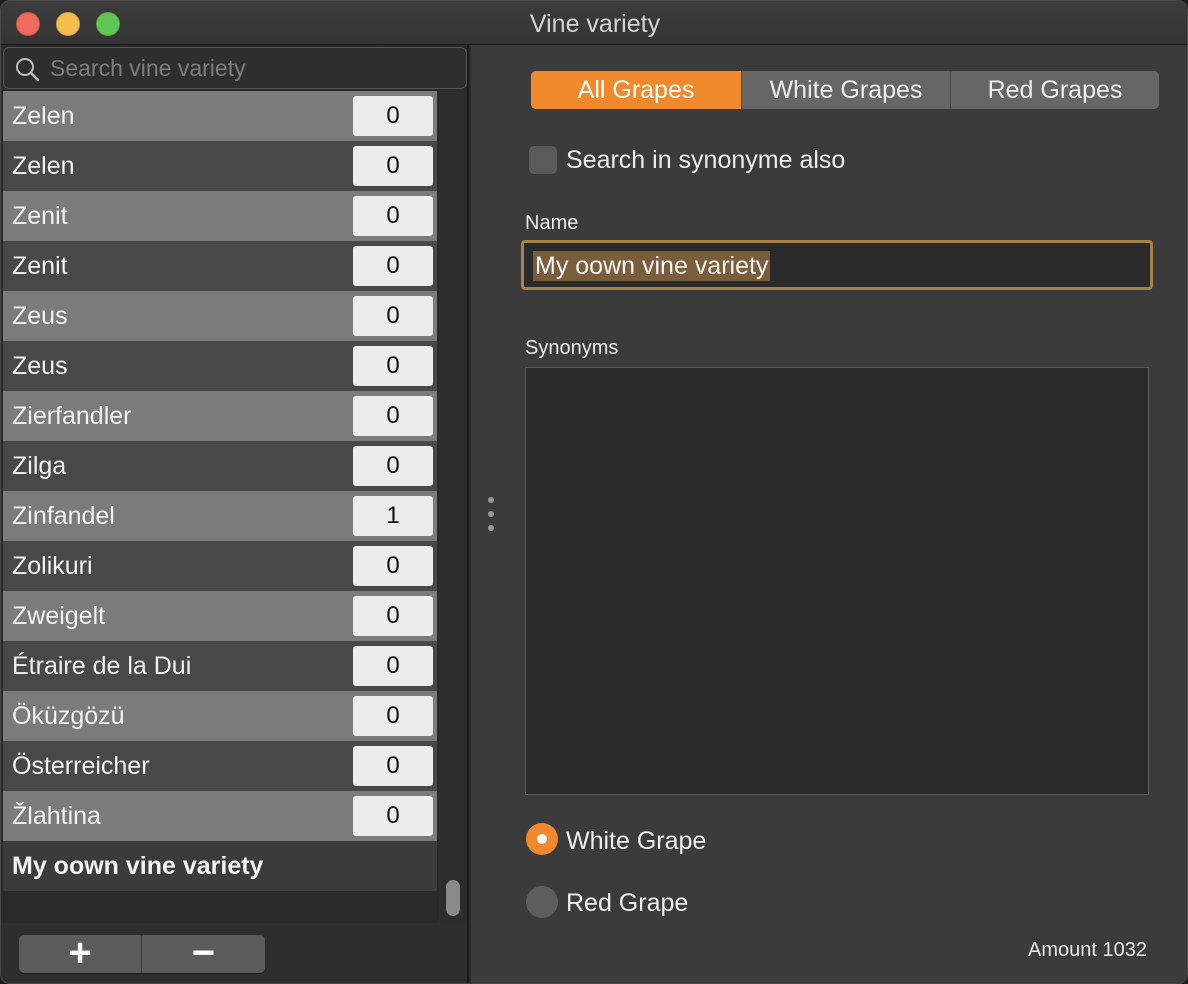  Describe the element at coordinates (1054, 90) in the screenshot. I see `tab-red-grapes: Red Grapes` at that location.